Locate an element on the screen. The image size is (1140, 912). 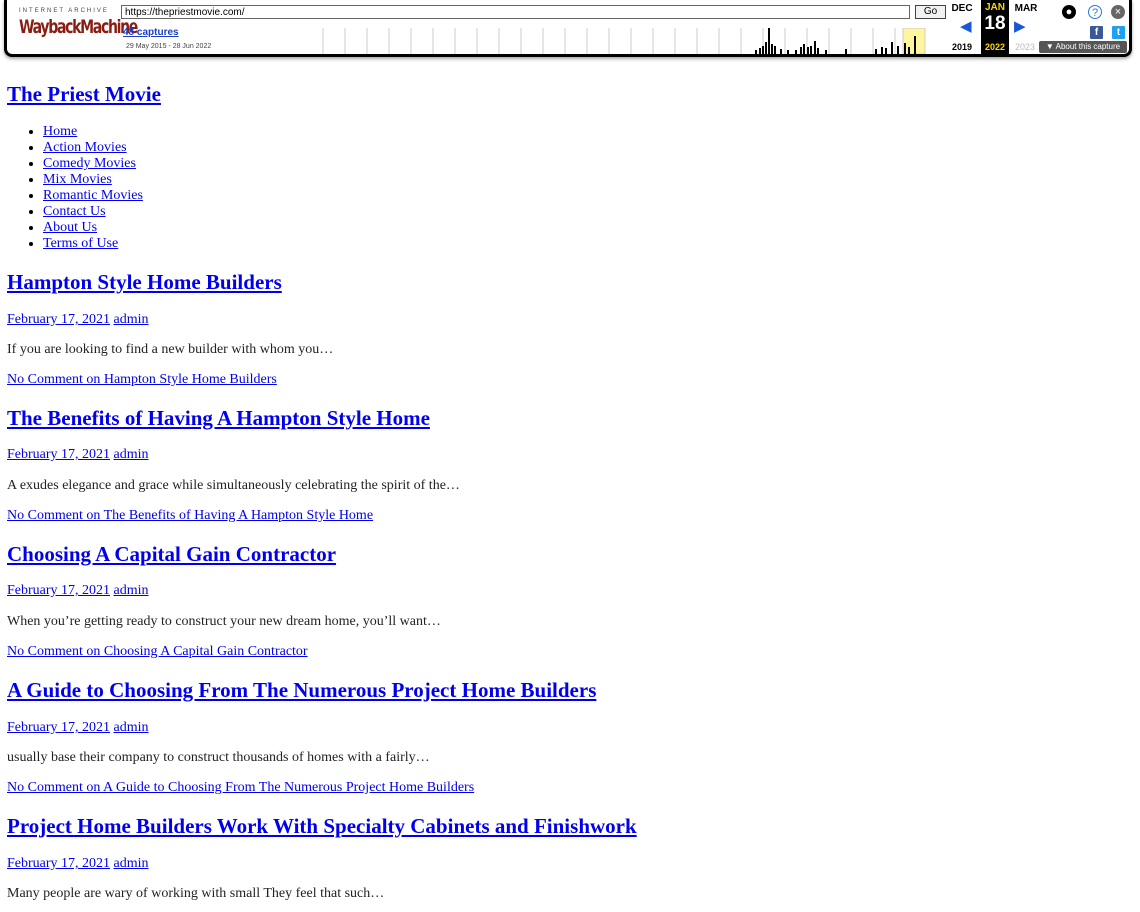
nav-item-terms: Terms of Use is located at coordinates (93, 244).